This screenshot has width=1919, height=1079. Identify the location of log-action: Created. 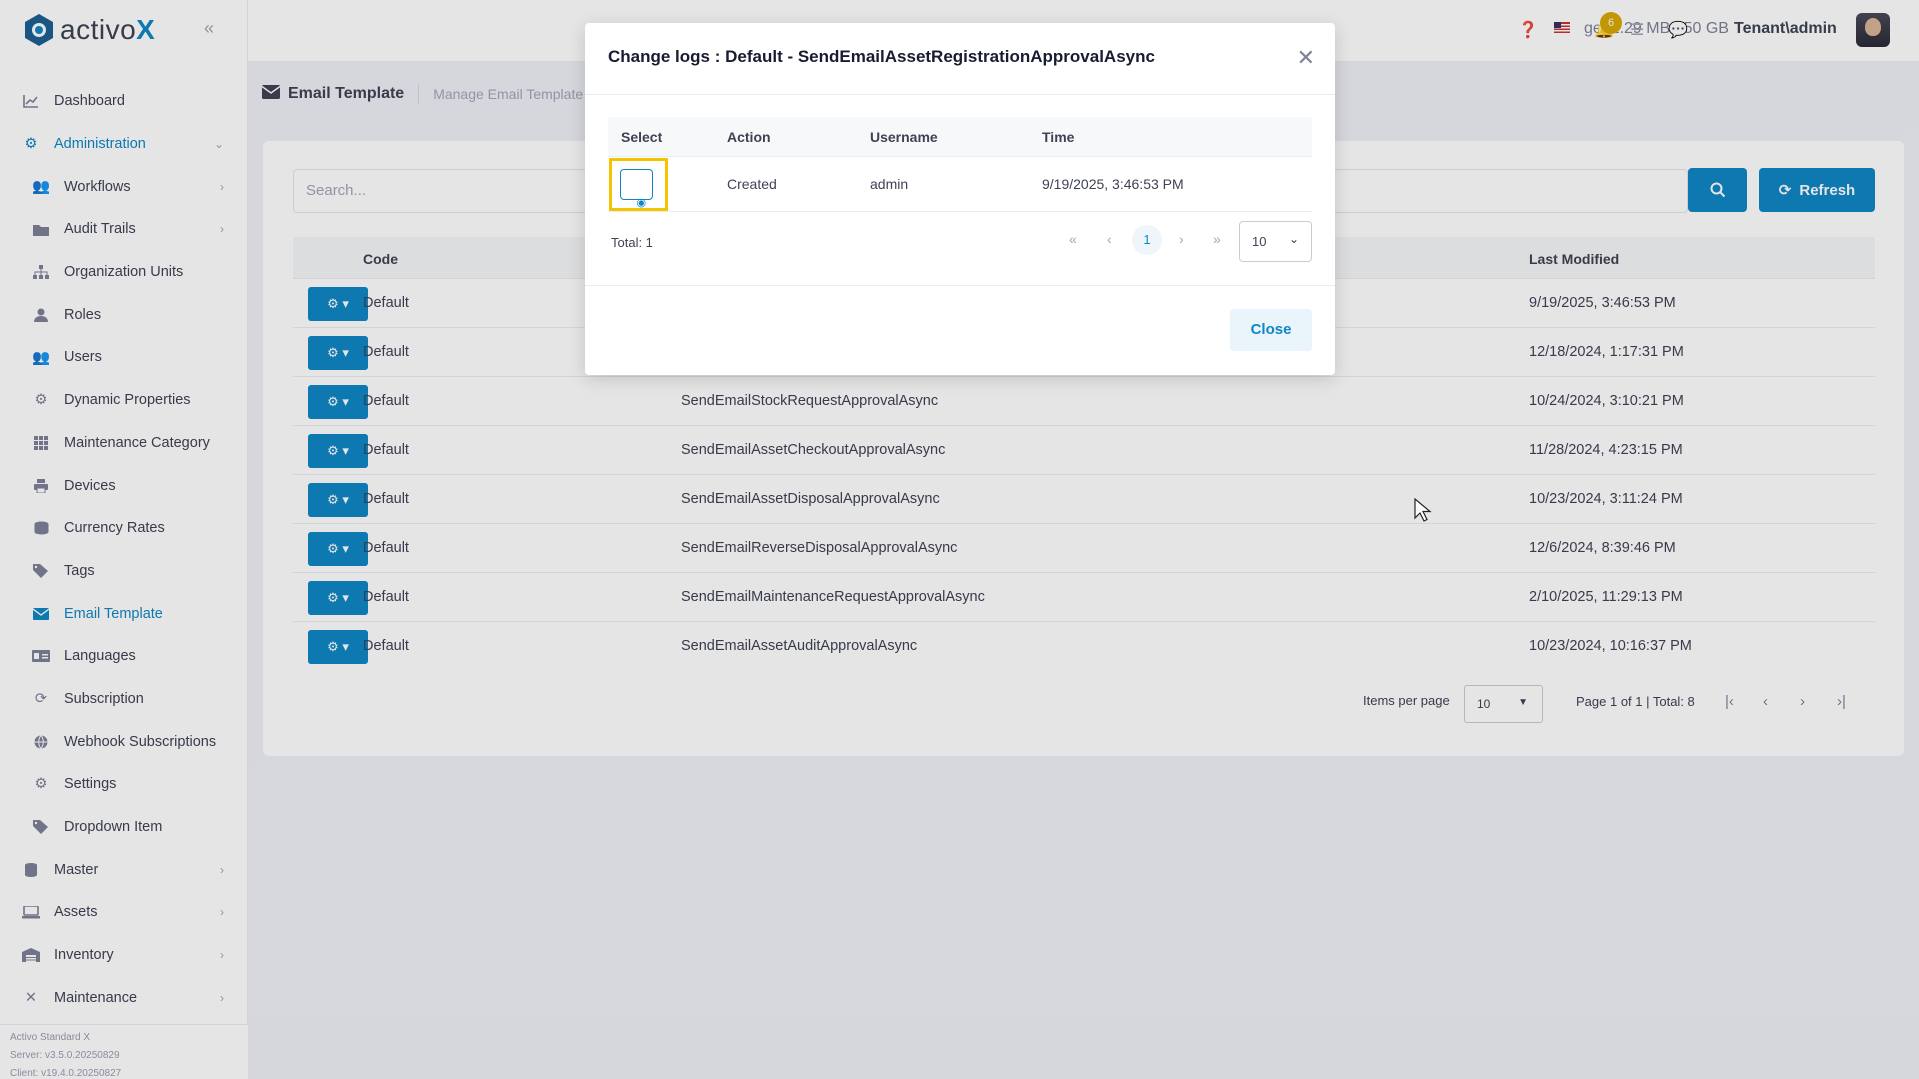
(752, 184).